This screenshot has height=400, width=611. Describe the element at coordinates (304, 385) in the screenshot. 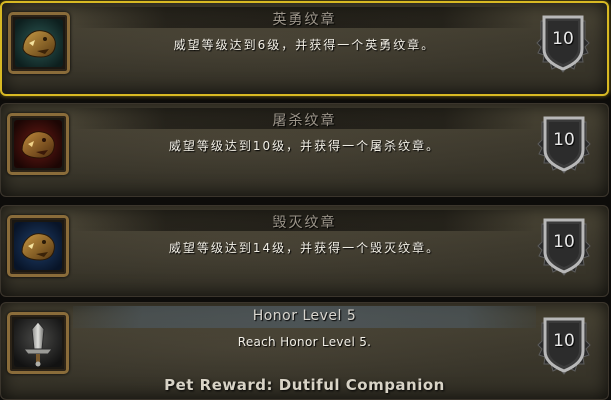

I see `achievement-reward: Pet Reward: Dutiful Companion` at that location.